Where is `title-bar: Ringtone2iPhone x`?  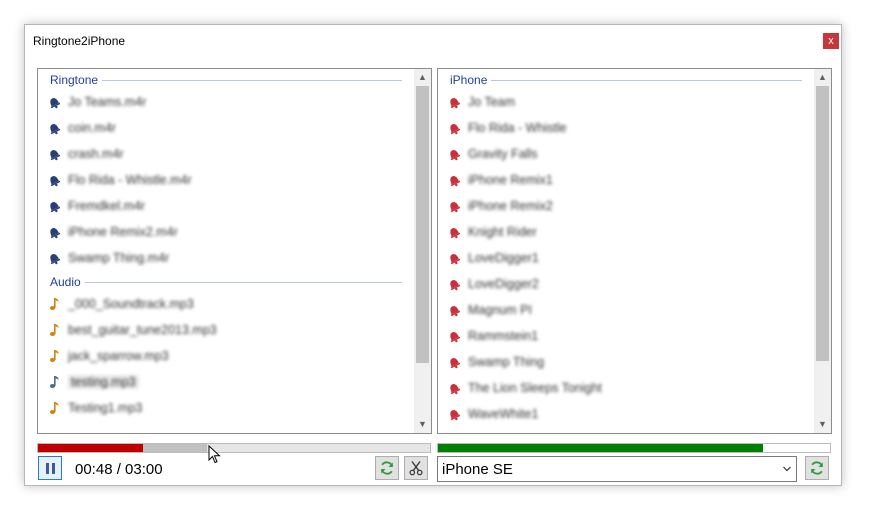
title-bar: Ringtone2iPhone x is located at coordinates (433, 41).